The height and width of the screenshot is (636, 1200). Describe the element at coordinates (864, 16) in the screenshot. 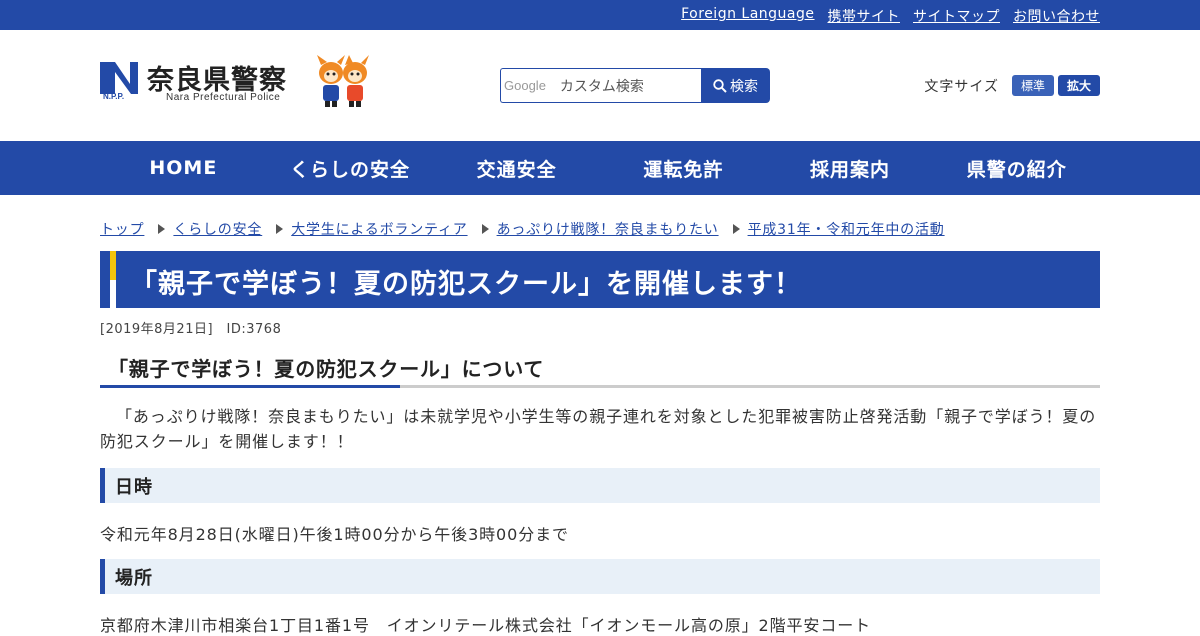

I see `mobile-site-link: 携帯サイト` at that location.